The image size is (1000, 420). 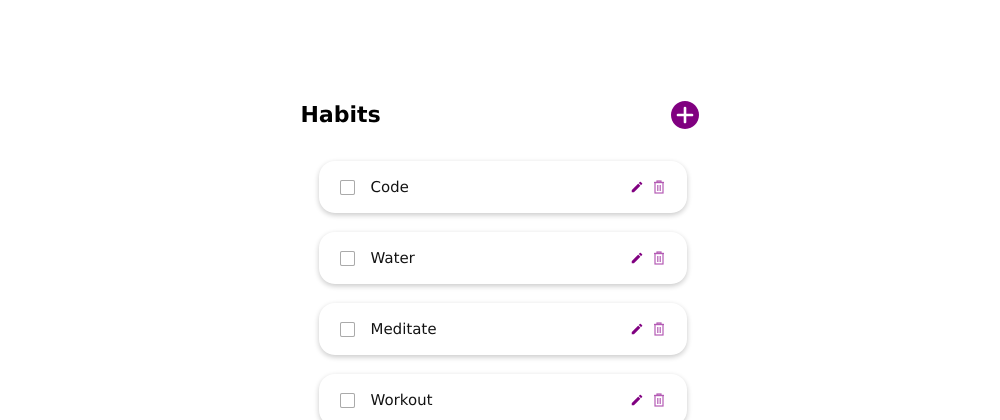 I want to click on habit-name: Water, so click(x=393, y=258).